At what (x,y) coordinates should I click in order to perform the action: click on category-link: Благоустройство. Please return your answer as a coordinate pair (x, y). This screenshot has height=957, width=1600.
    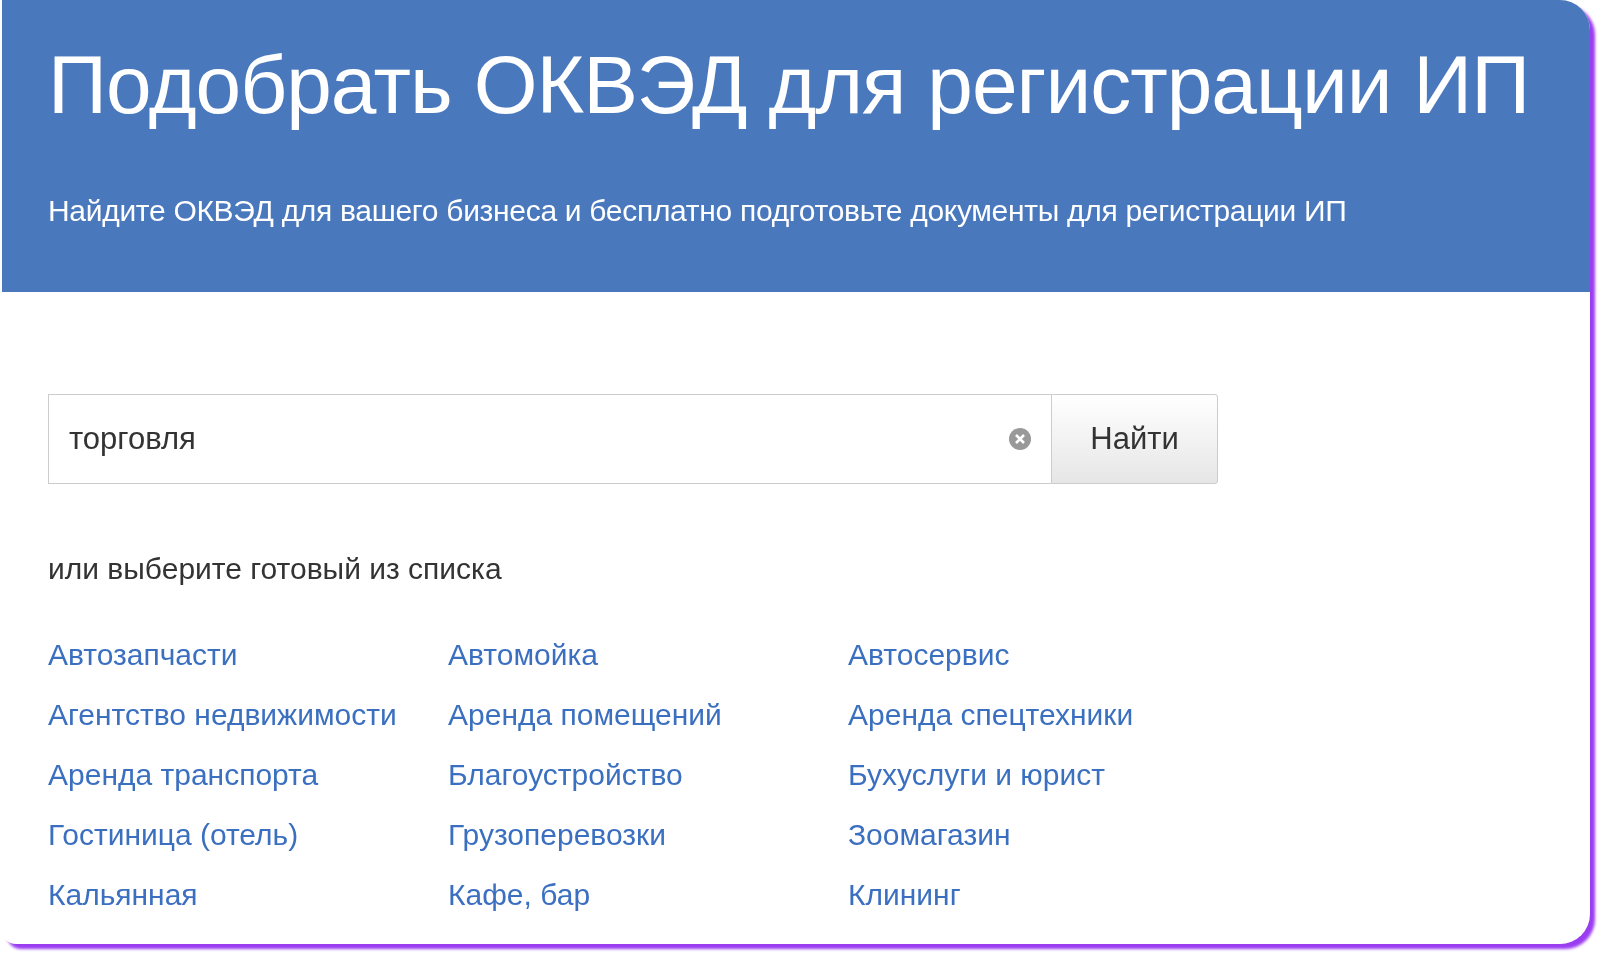
    Looking at the image, I should click on (565, 775).